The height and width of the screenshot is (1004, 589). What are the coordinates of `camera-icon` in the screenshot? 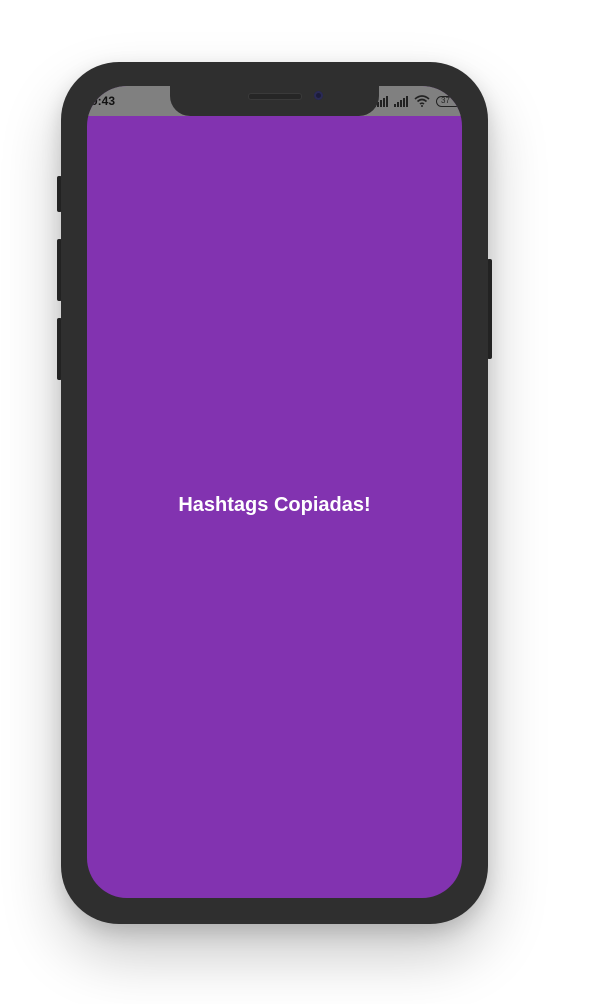 It's located at (318, 95).